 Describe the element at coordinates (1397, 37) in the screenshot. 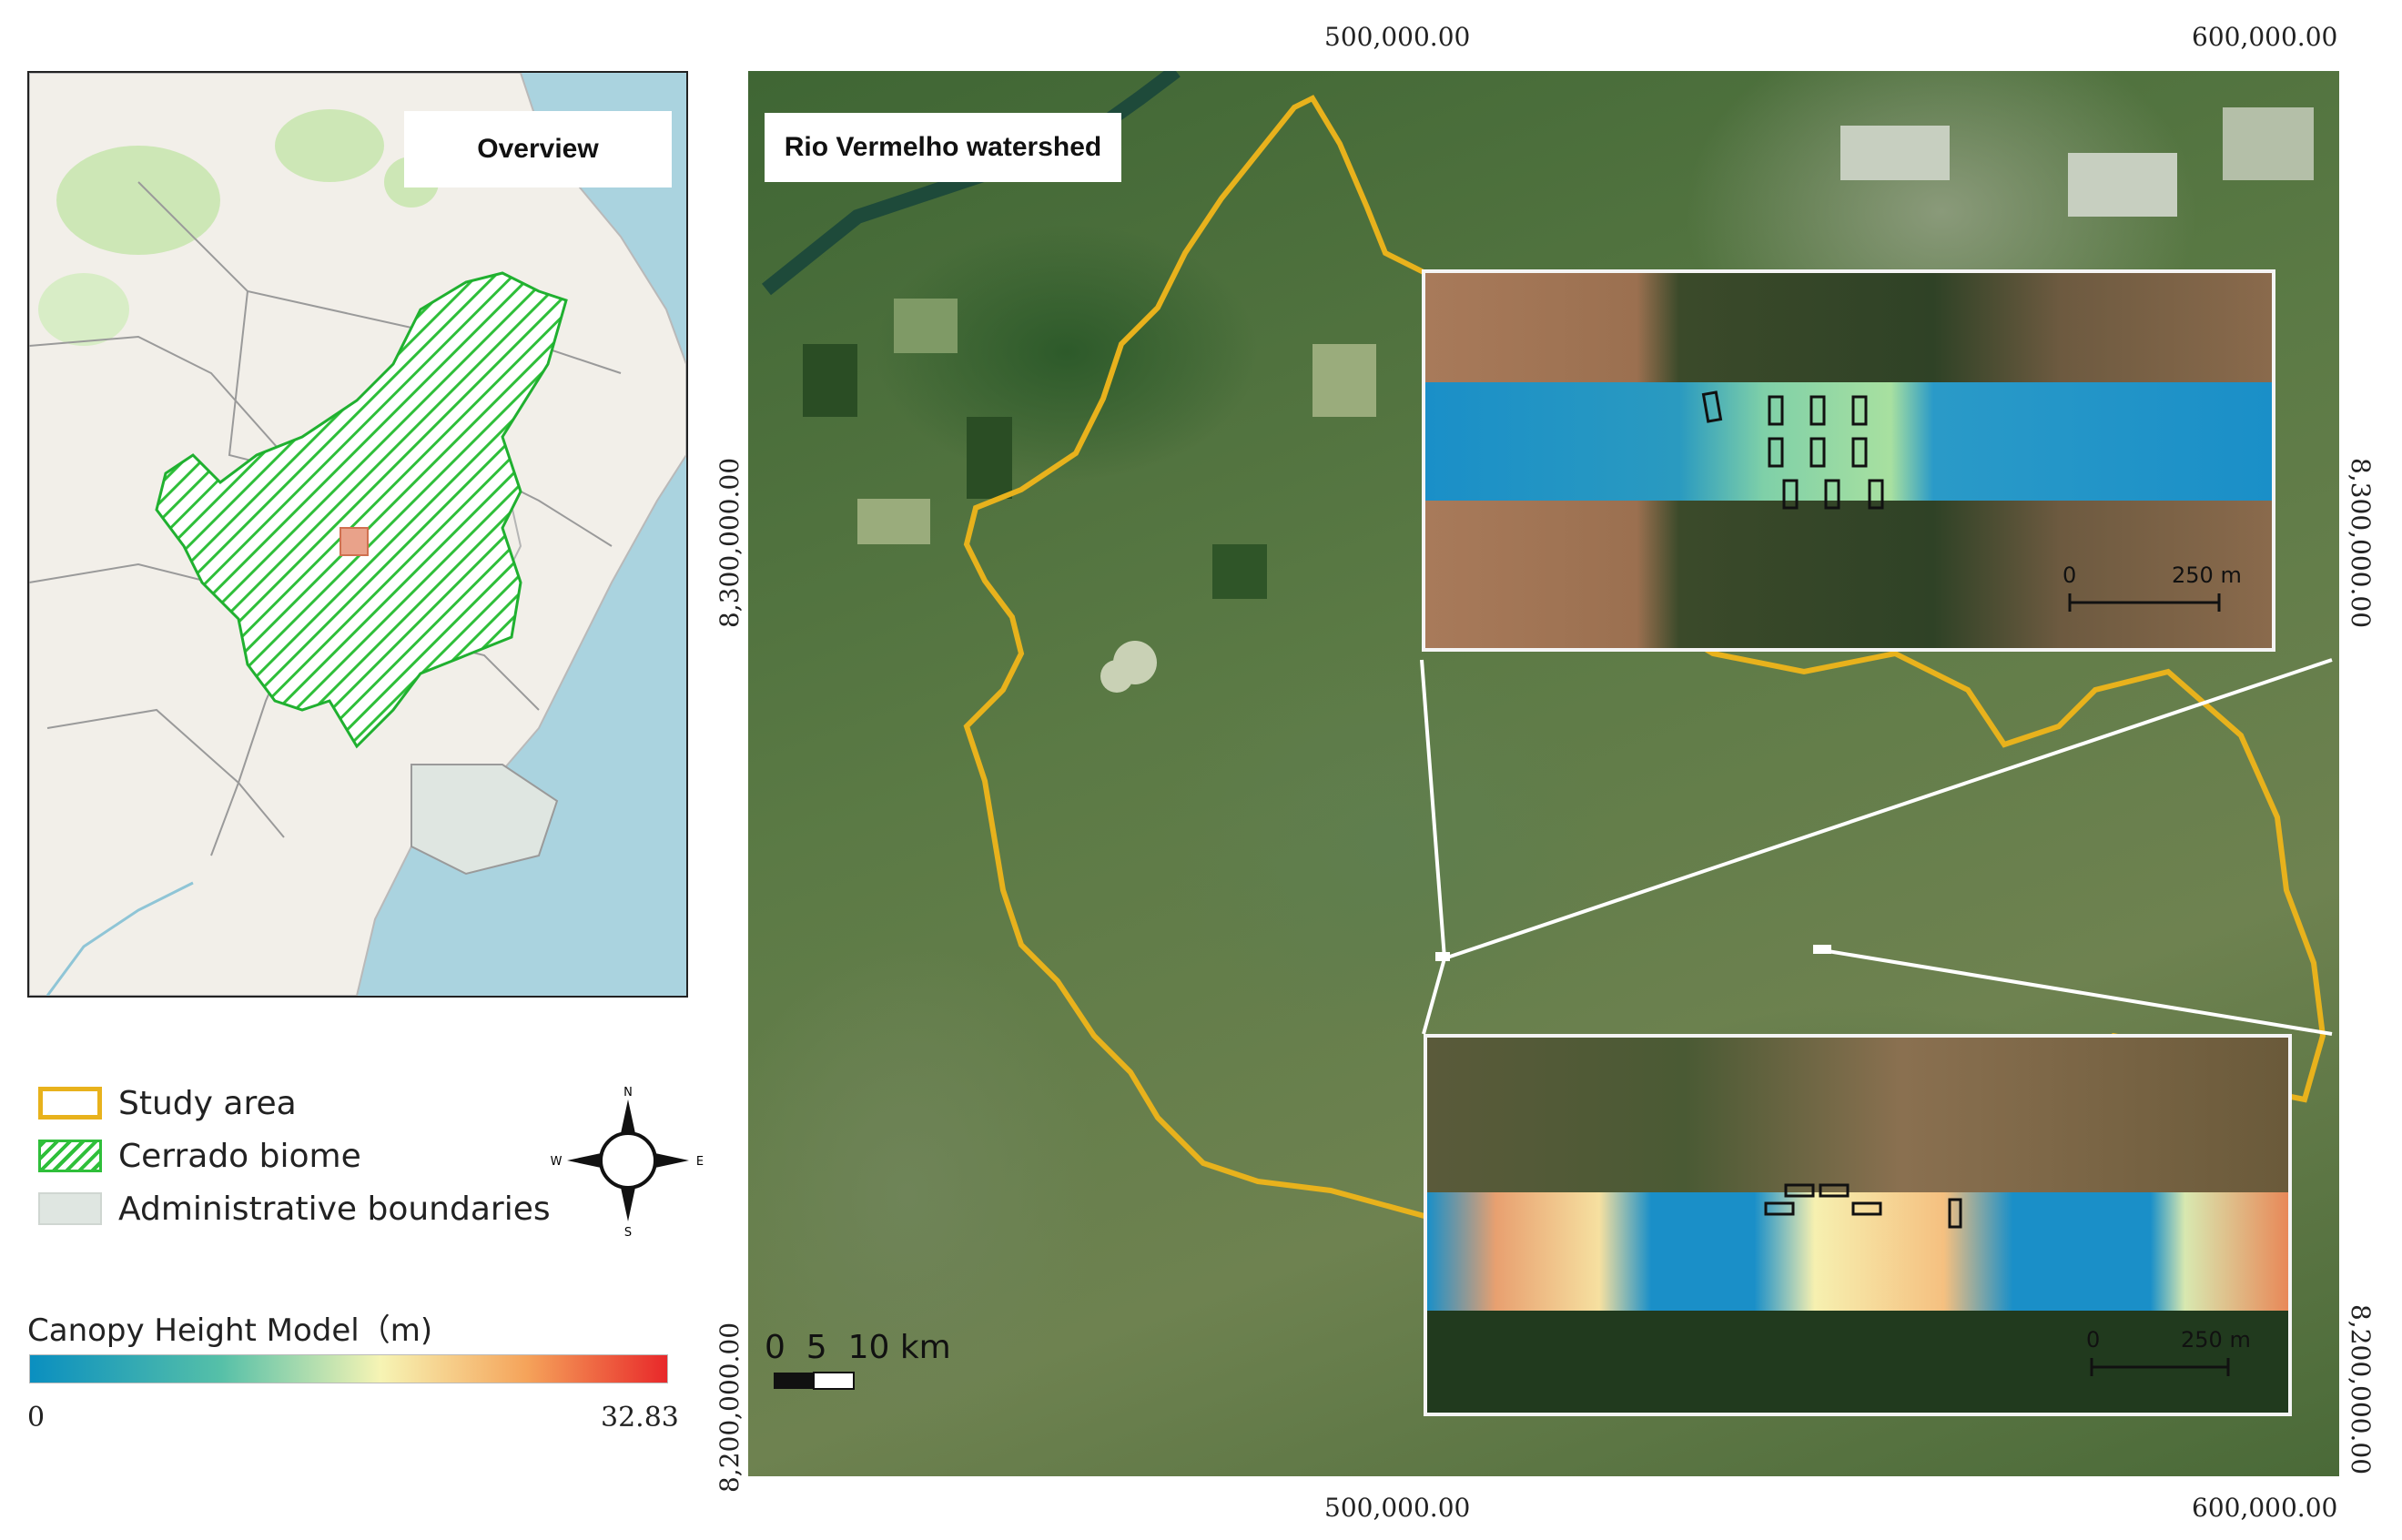

I see `coord-top-500k: 500,000.00` at that location.